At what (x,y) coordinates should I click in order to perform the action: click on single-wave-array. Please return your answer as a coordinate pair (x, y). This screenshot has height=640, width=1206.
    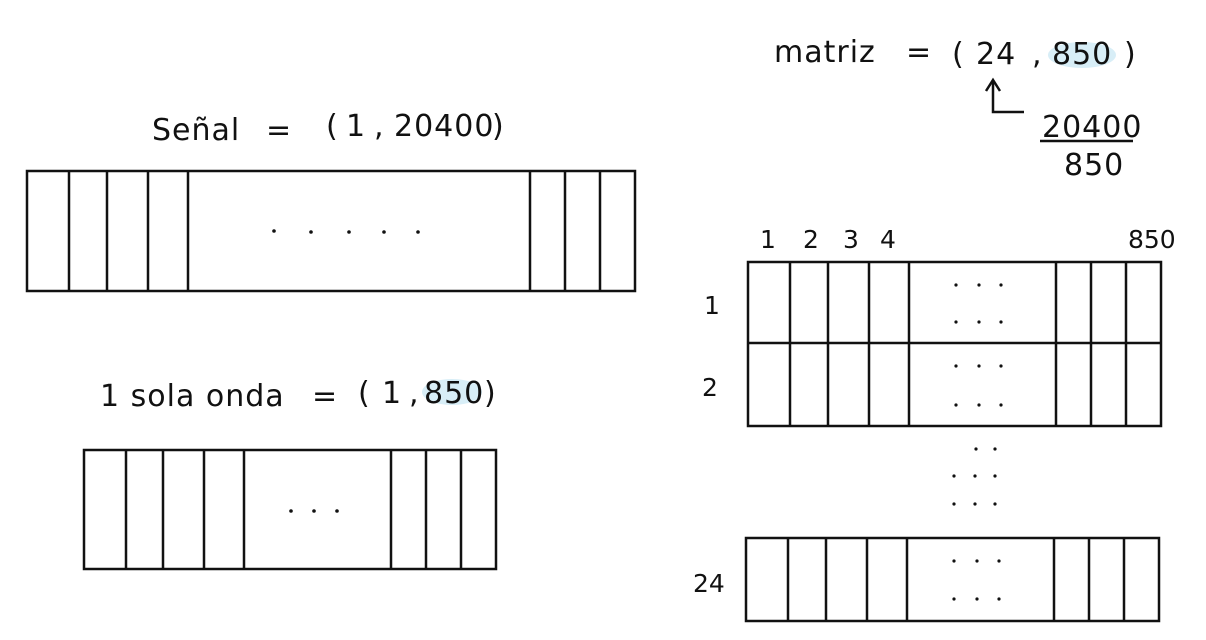
    Looking at the image, I should click on (290, 509).